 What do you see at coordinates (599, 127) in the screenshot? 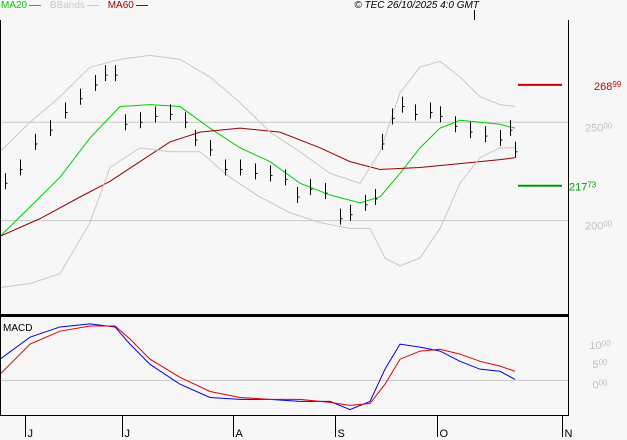
I see `price-tick-label-0: 25000` at bounding box center [599, 127].